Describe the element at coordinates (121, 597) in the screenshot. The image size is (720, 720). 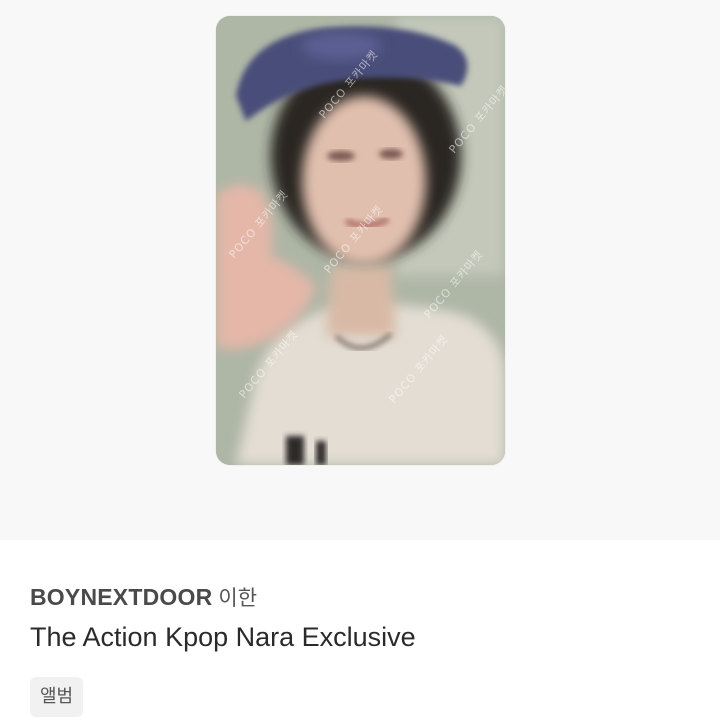
I see `artist-name: BOYNEXTDOOR` at that location.